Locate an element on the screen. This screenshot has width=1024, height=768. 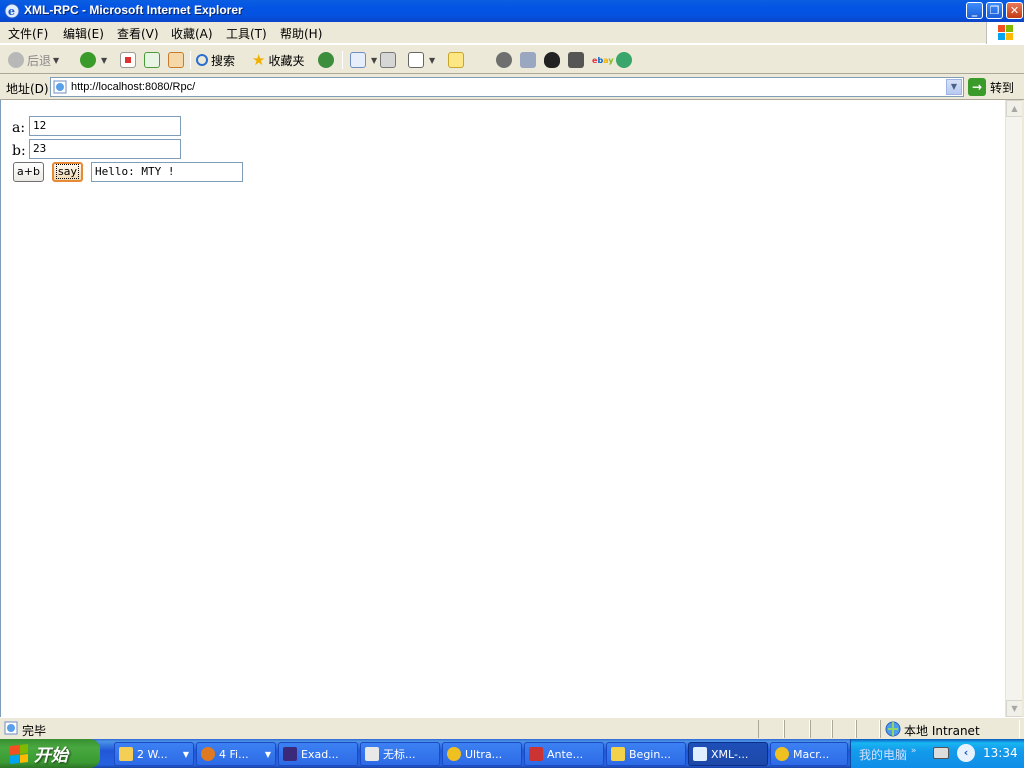
close-button: ✕ is located at coordinates (1014, 10).